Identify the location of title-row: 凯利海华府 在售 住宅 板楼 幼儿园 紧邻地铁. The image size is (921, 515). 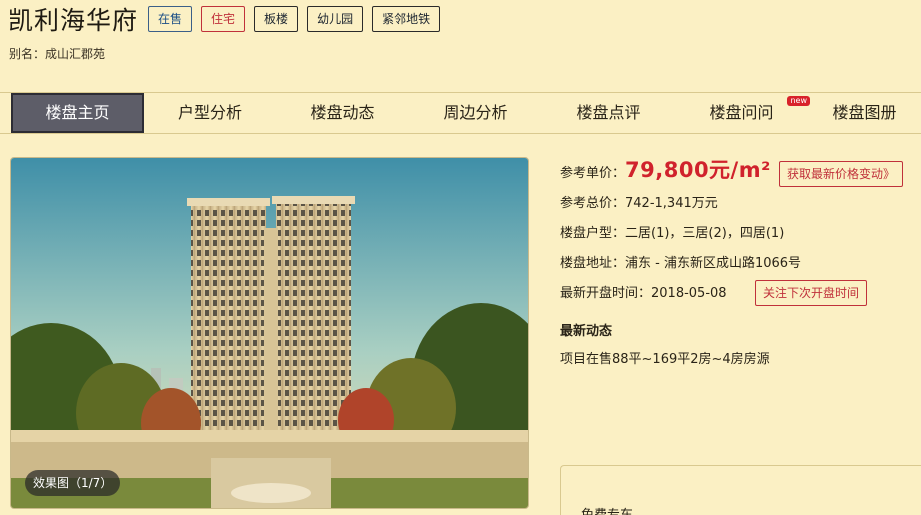
(228, 19).